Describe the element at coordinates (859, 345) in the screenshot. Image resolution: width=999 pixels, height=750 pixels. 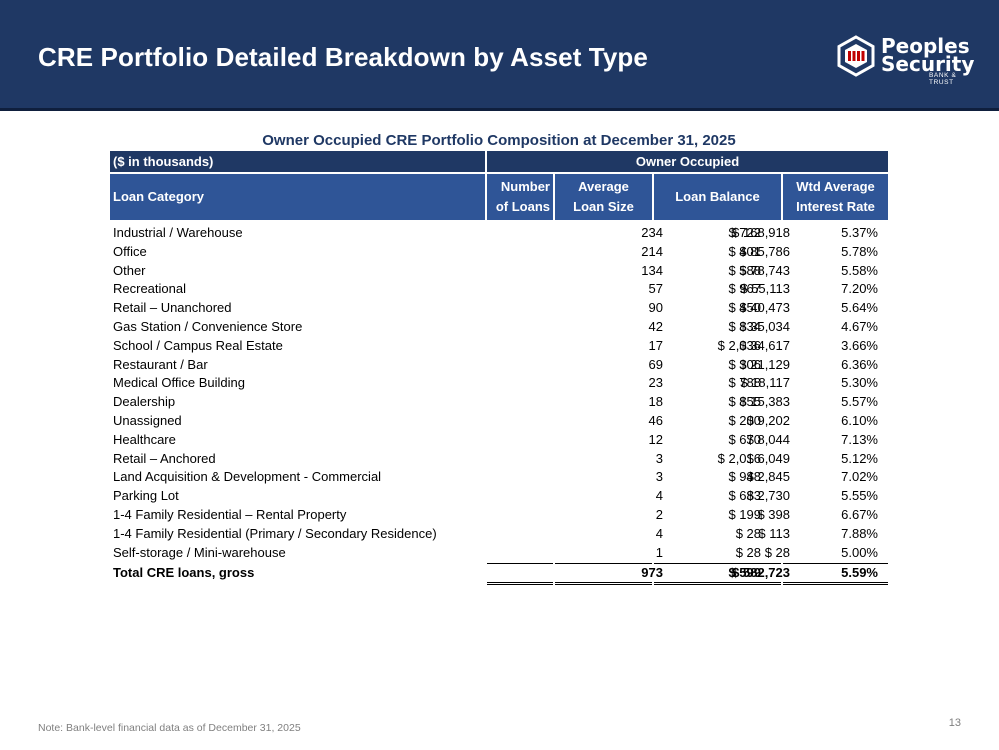
I see `row-rate: 3.66%` at that location.